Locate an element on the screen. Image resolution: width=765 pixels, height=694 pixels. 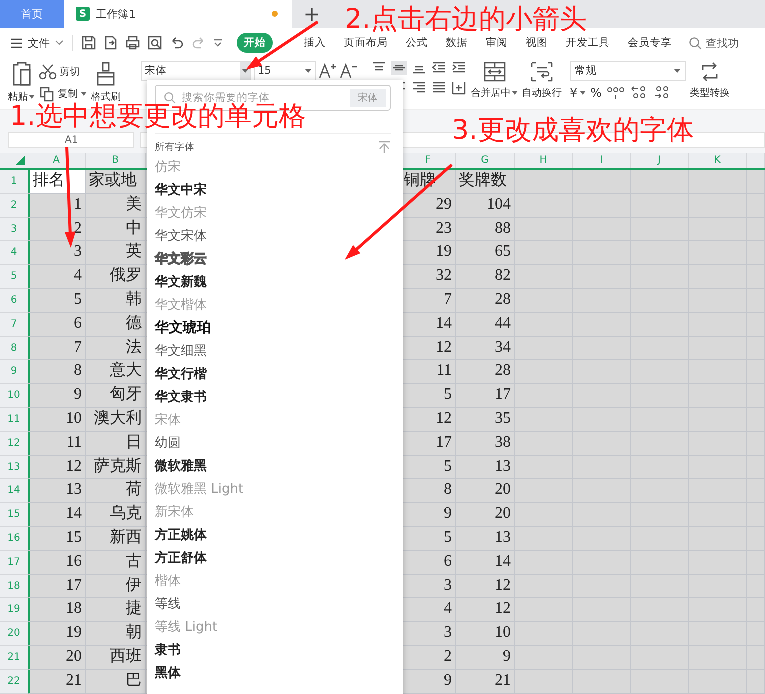
row-header: 11 is located at coordinates (14, 420).